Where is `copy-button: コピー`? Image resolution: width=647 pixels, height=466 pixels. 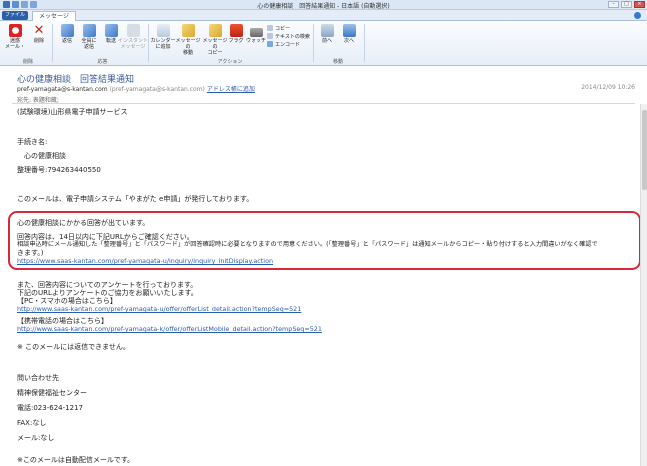 copy-button: コピー is located at coordinates (278, 29).